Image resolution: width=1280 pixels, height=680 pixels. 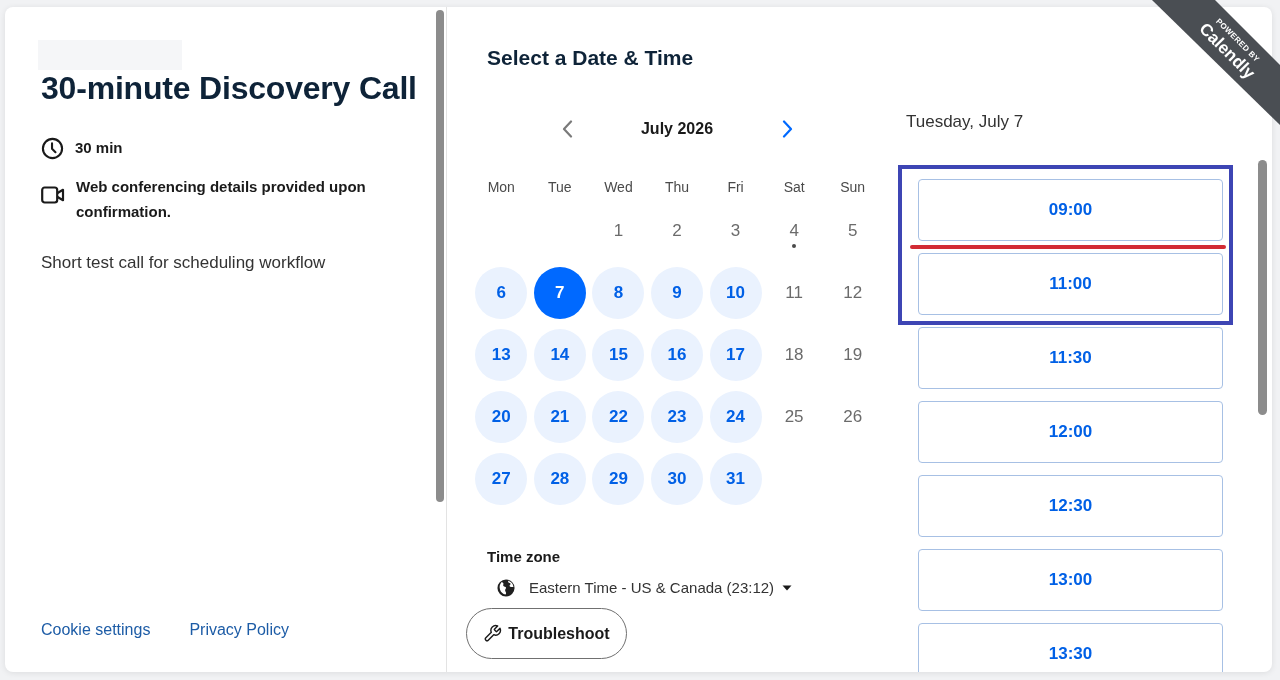 What do you see at coordinates (1070, 580) in the screenshot?
I see `time-slot-button: 13:00` at bounding box center [1070, 580].